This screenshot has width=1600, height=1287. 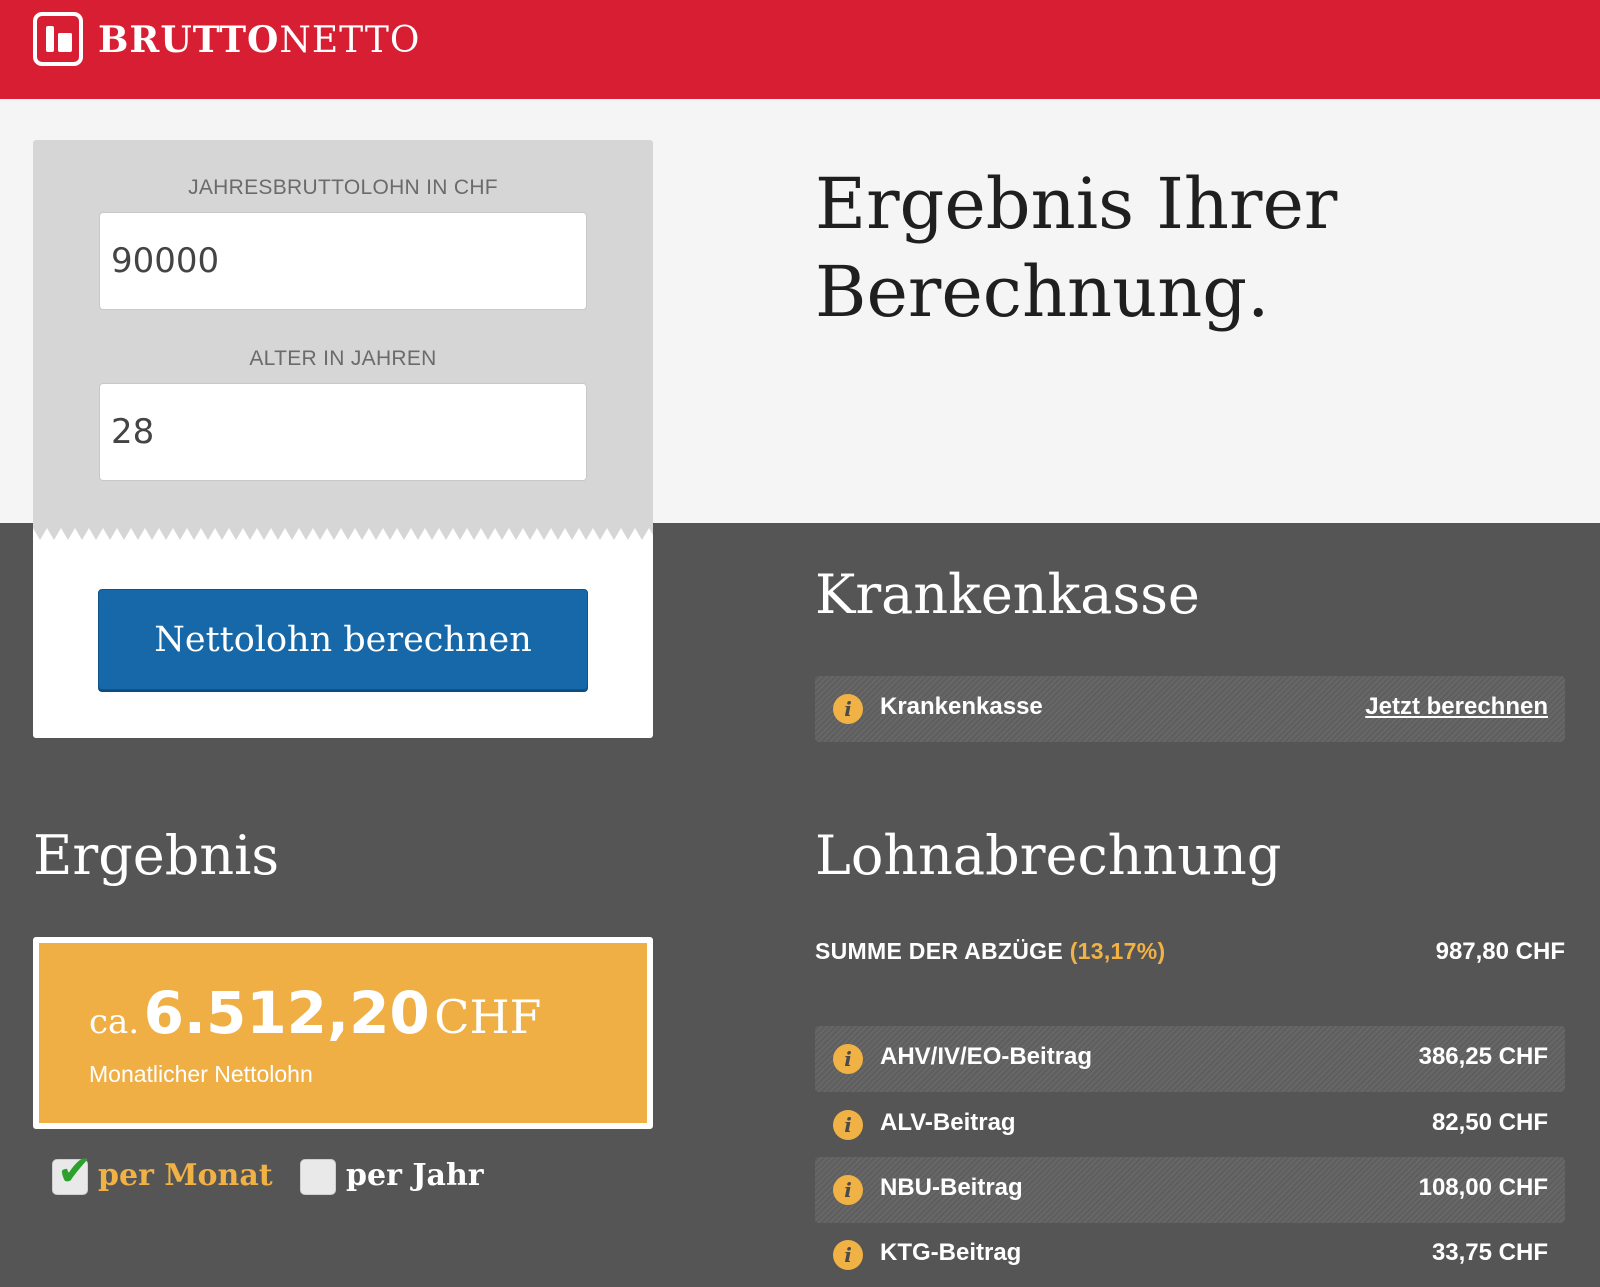 What do you see at coordinates (415, 1175) in the screenshot?
I see `per-year-label: per Jahr` at bounding box center [415, 1175].